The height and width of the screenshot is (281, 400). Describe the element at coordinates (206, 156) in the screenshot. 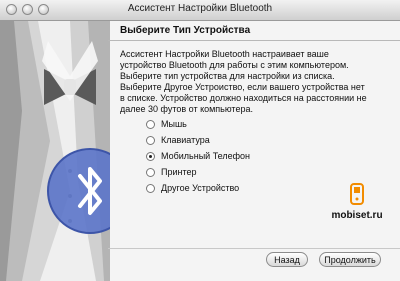

I see `option-label: Мобильный Телефон` at that location.